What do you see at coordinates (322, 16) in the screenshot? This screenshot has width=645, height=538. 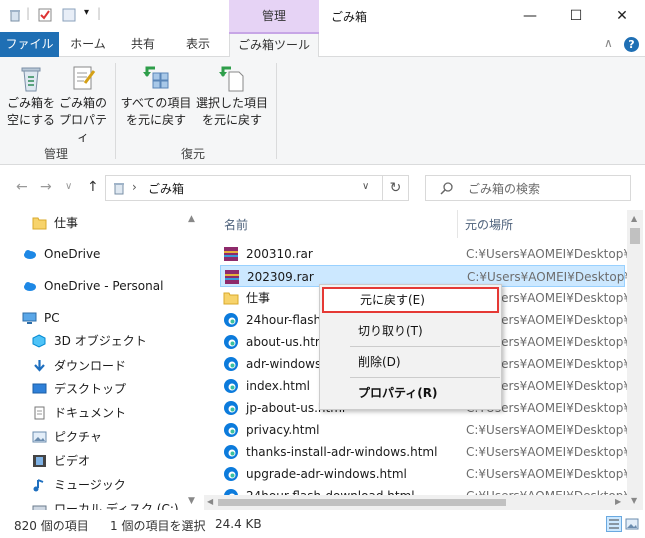 I see `title-bar: | ▾ | 管理 ごみ箱 — ☐ ✕` at bounding box center [322, 16].